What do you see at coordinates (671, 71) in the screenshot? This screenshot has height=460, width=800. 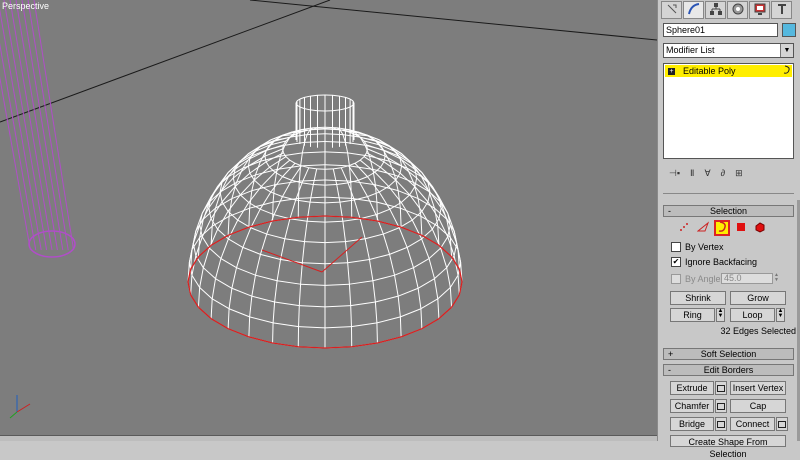 I see `expand-icon: +` at bounding box center [671, 71].